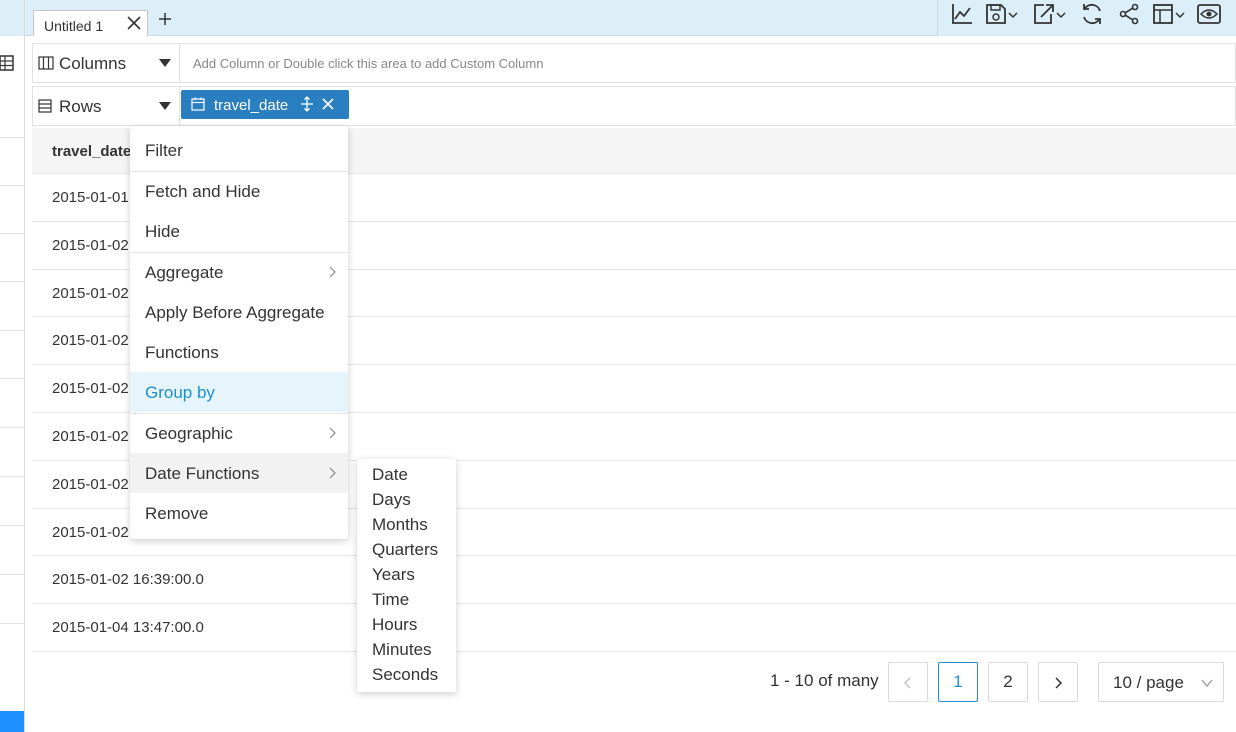 The width and height of the screenshot is (1236, 732). I want to click on menu-item-label: Hide, so click(162, 231).